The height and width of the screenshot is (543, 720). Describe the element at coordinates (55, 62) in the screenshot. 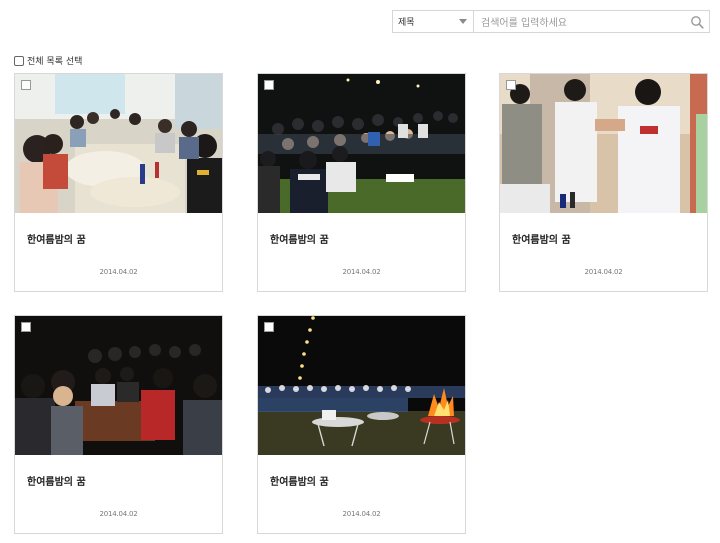

I see `select-all-label: 전체 목록 선택` at that location.